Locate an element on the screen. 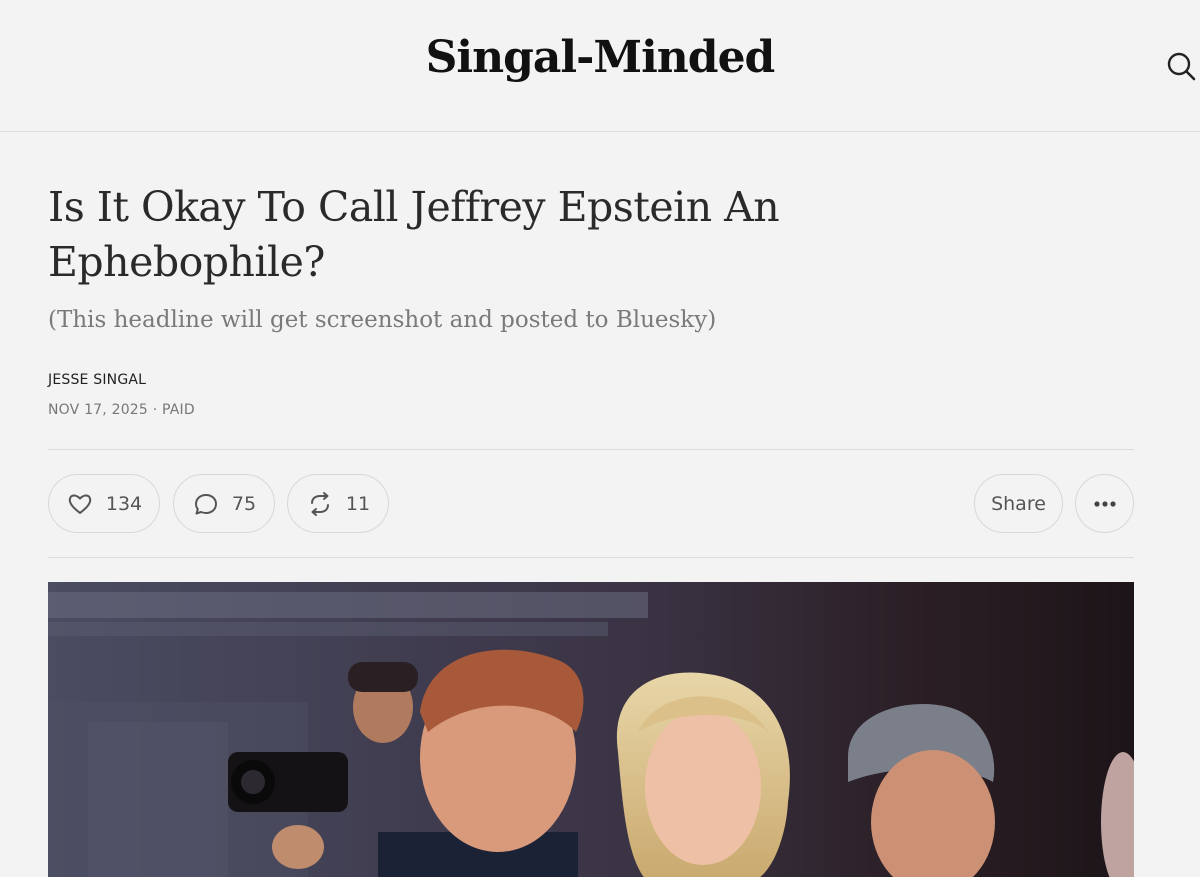 This screenshot has height=877, width=1200. comment-icon is located at coordinates (205, 503).